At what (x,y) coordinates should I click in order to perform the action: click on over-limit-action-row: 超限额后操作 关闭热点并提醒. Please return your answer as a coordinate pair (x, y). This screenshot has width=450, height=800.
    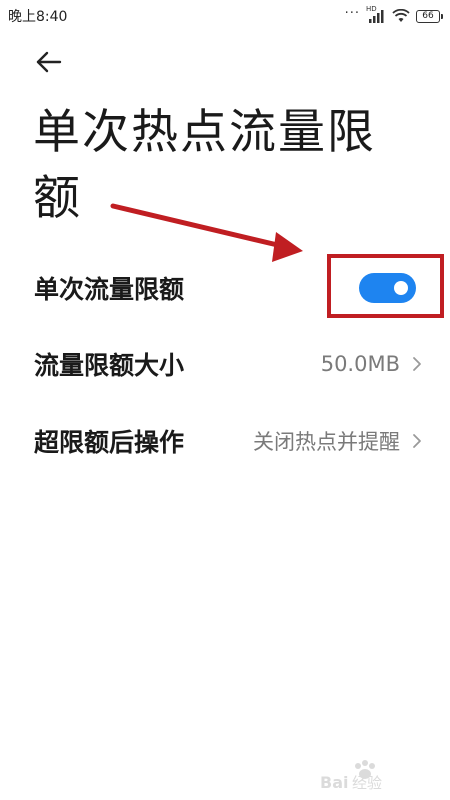
    Looking at the image, I should click on (225, 441).